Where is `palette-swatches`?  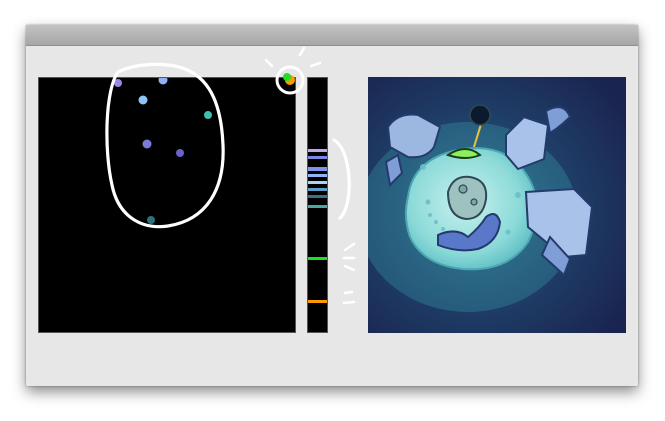 palette-swatches is located at coordinates (321, 226).